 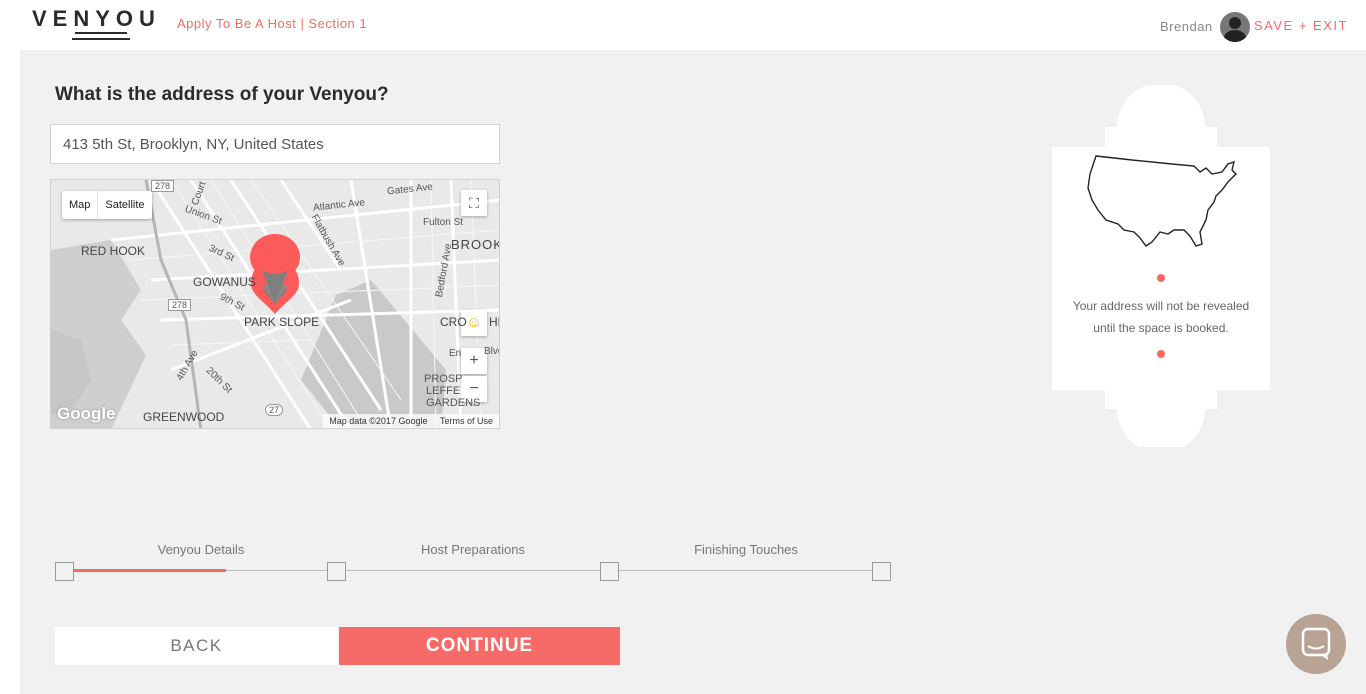 What do you see at coordinates (184, 417) in the screenshot?
I see `map-label-greenwood: GREENWOOD` at bounding box center [184, 417].